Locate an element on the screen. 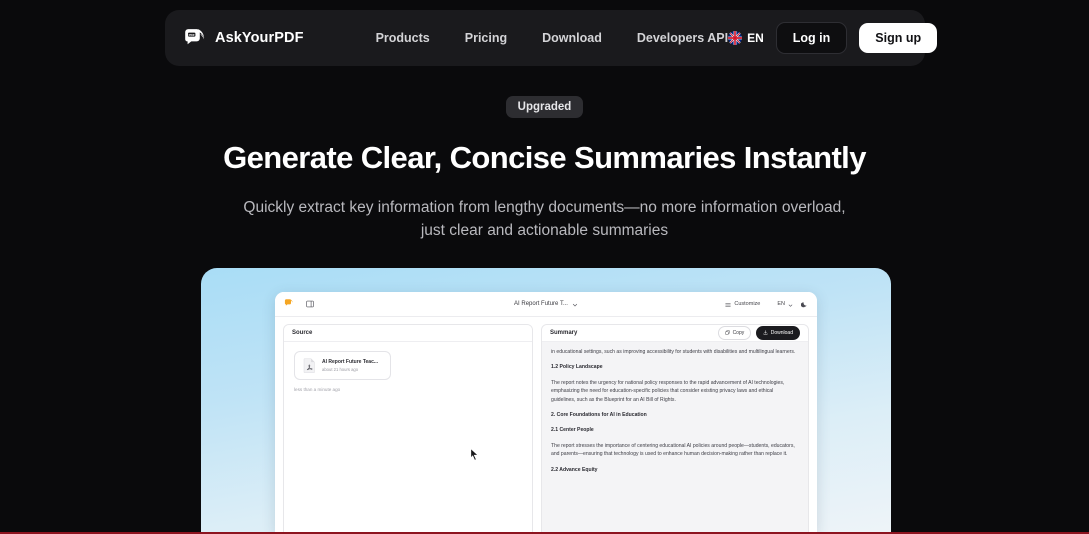 This screenshot has width=1089, height=534. summary-panel-actions: Copy Download is located at coordinates (759, 333).